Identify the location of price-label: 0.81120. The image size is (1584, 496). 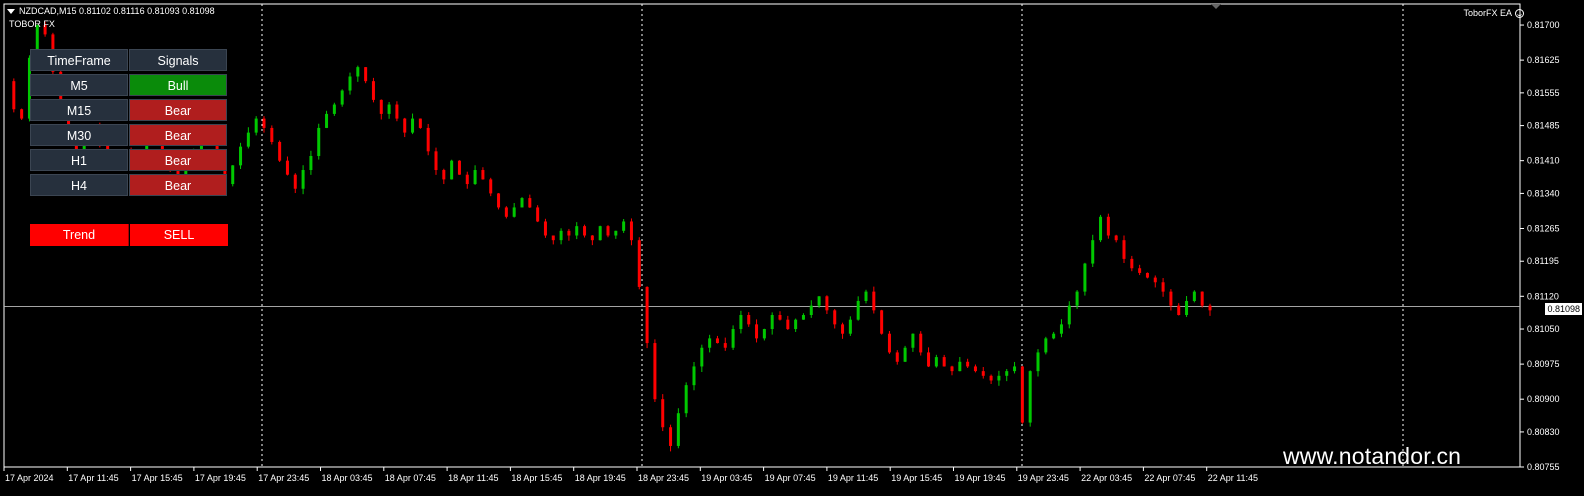
(1543, 296).